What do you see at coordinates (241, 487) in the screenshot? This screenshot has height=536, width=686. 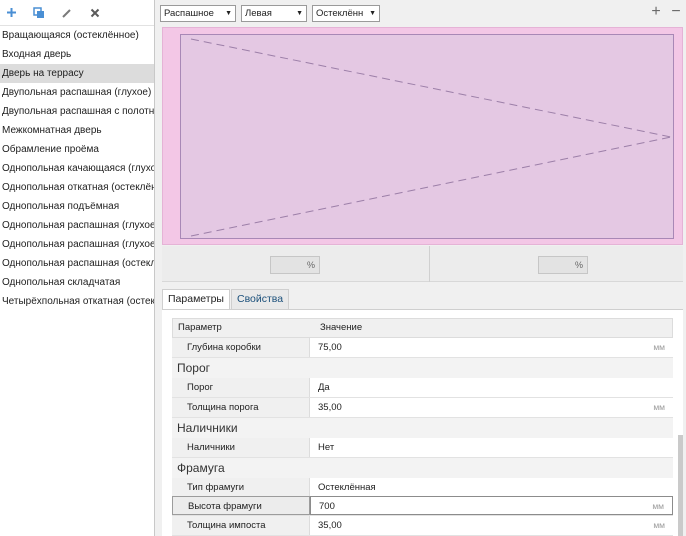 I see `param-name: Тип фрамуги` at bounding box center [241, 487].